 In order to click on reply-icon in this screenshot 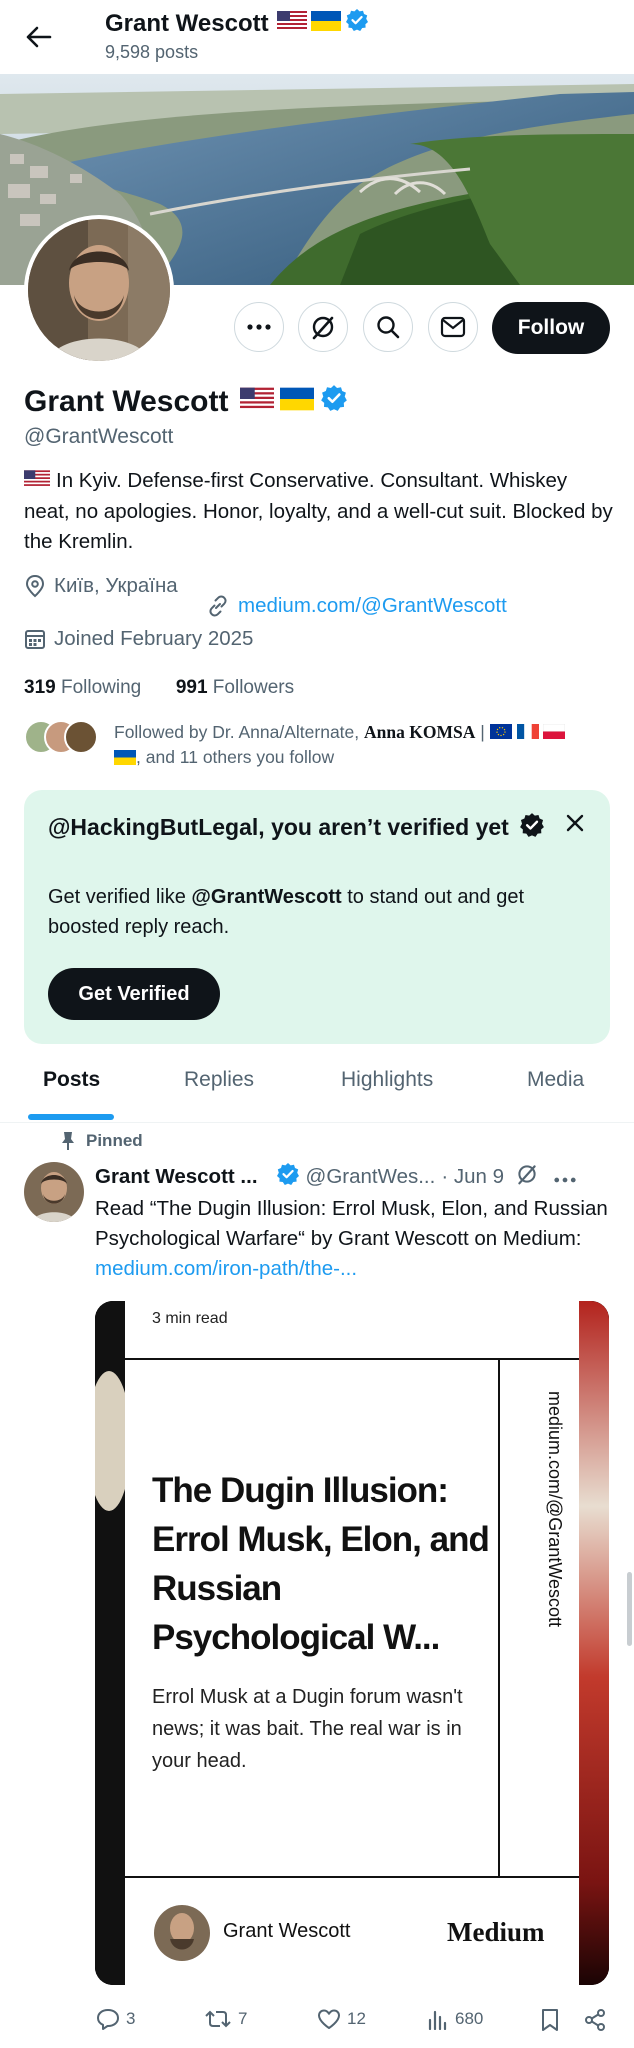, I will do `click(108, 2019)`.